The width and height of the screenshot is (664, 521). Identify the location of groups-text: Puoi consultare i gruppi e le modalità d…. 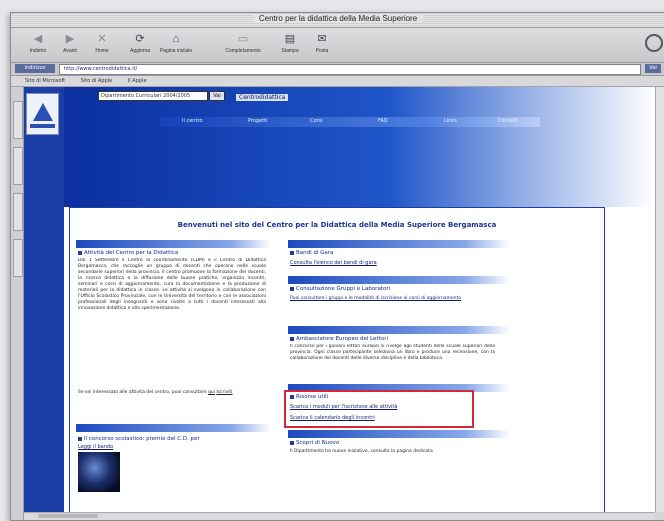
(392, 299).